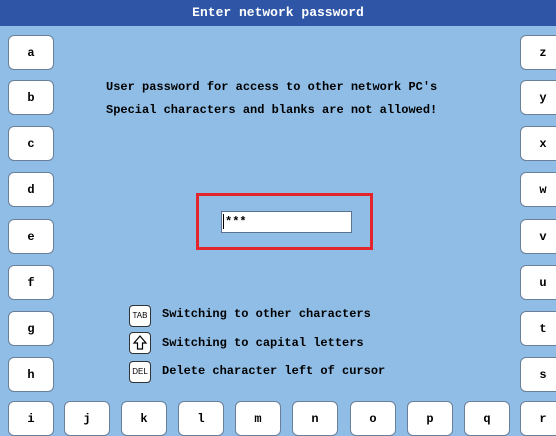  What do you see at coordinates (538, 282) in the screenshot?
I see `key-u: u` at bounding box center [538, 282].